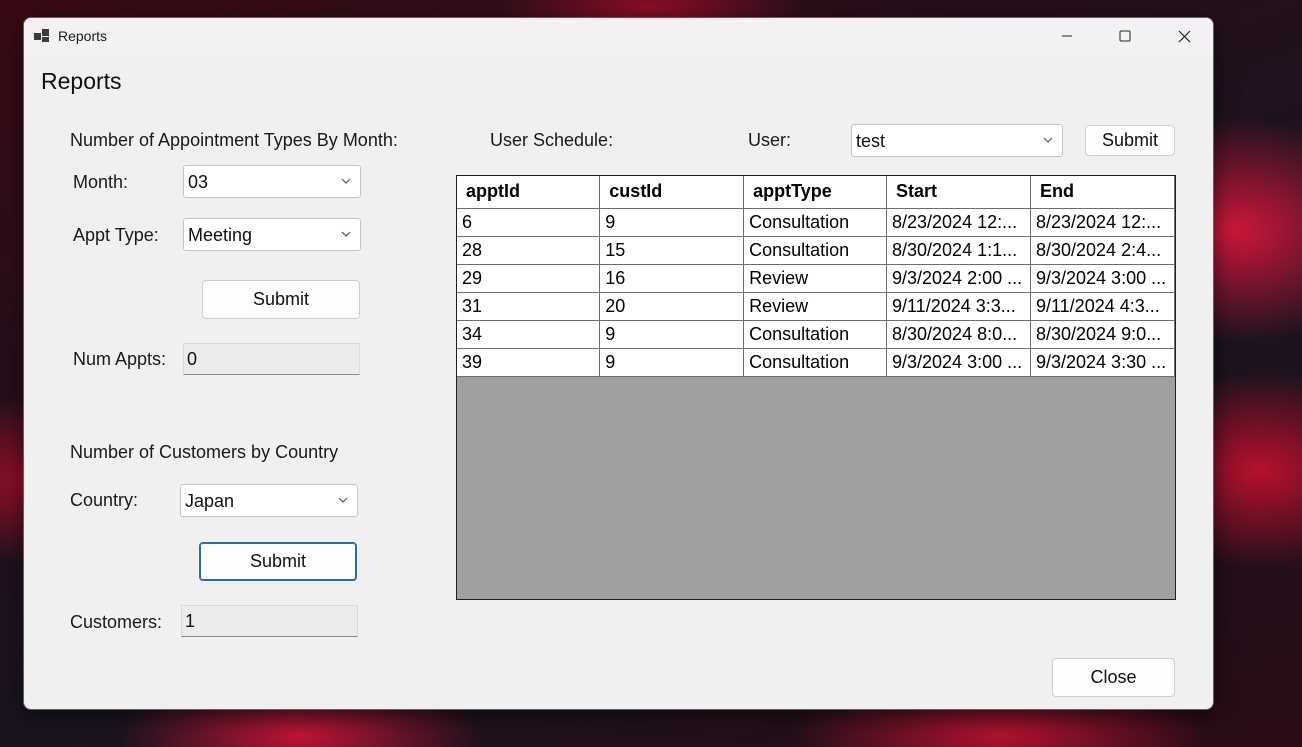  Describe the element at coordinates (278, 561) in the screenshot. I see `country-submit-button: Submit` at that location.